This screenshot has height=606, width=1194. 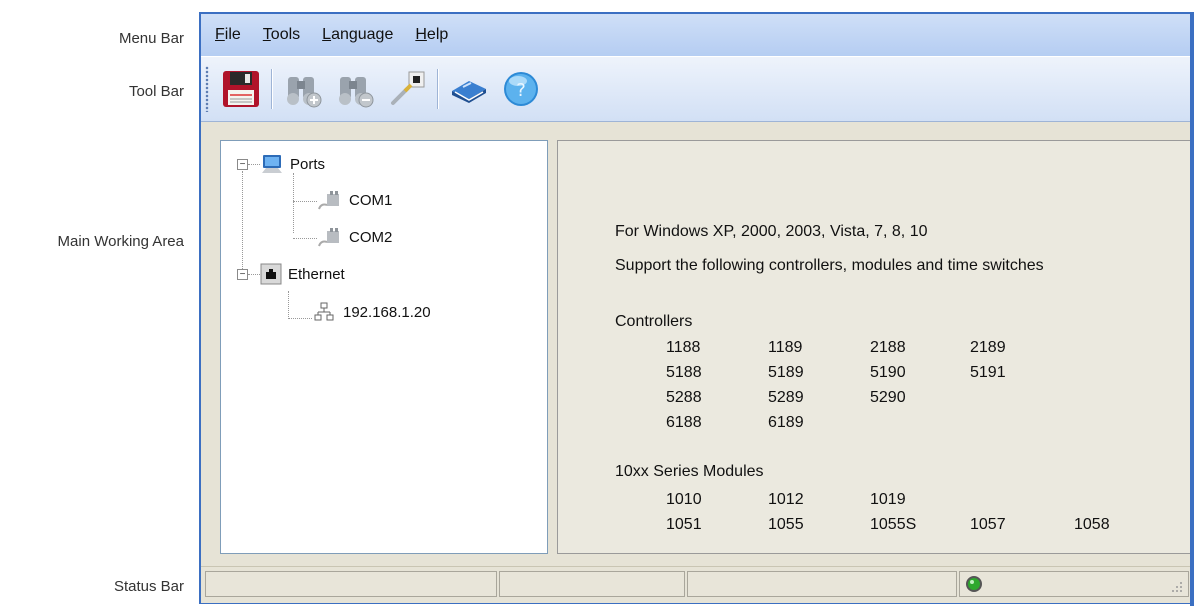 What do you see at coordinates (785, 347) in the screenshot?
I see `model-number: 1189` at bounding box center [785, 347].